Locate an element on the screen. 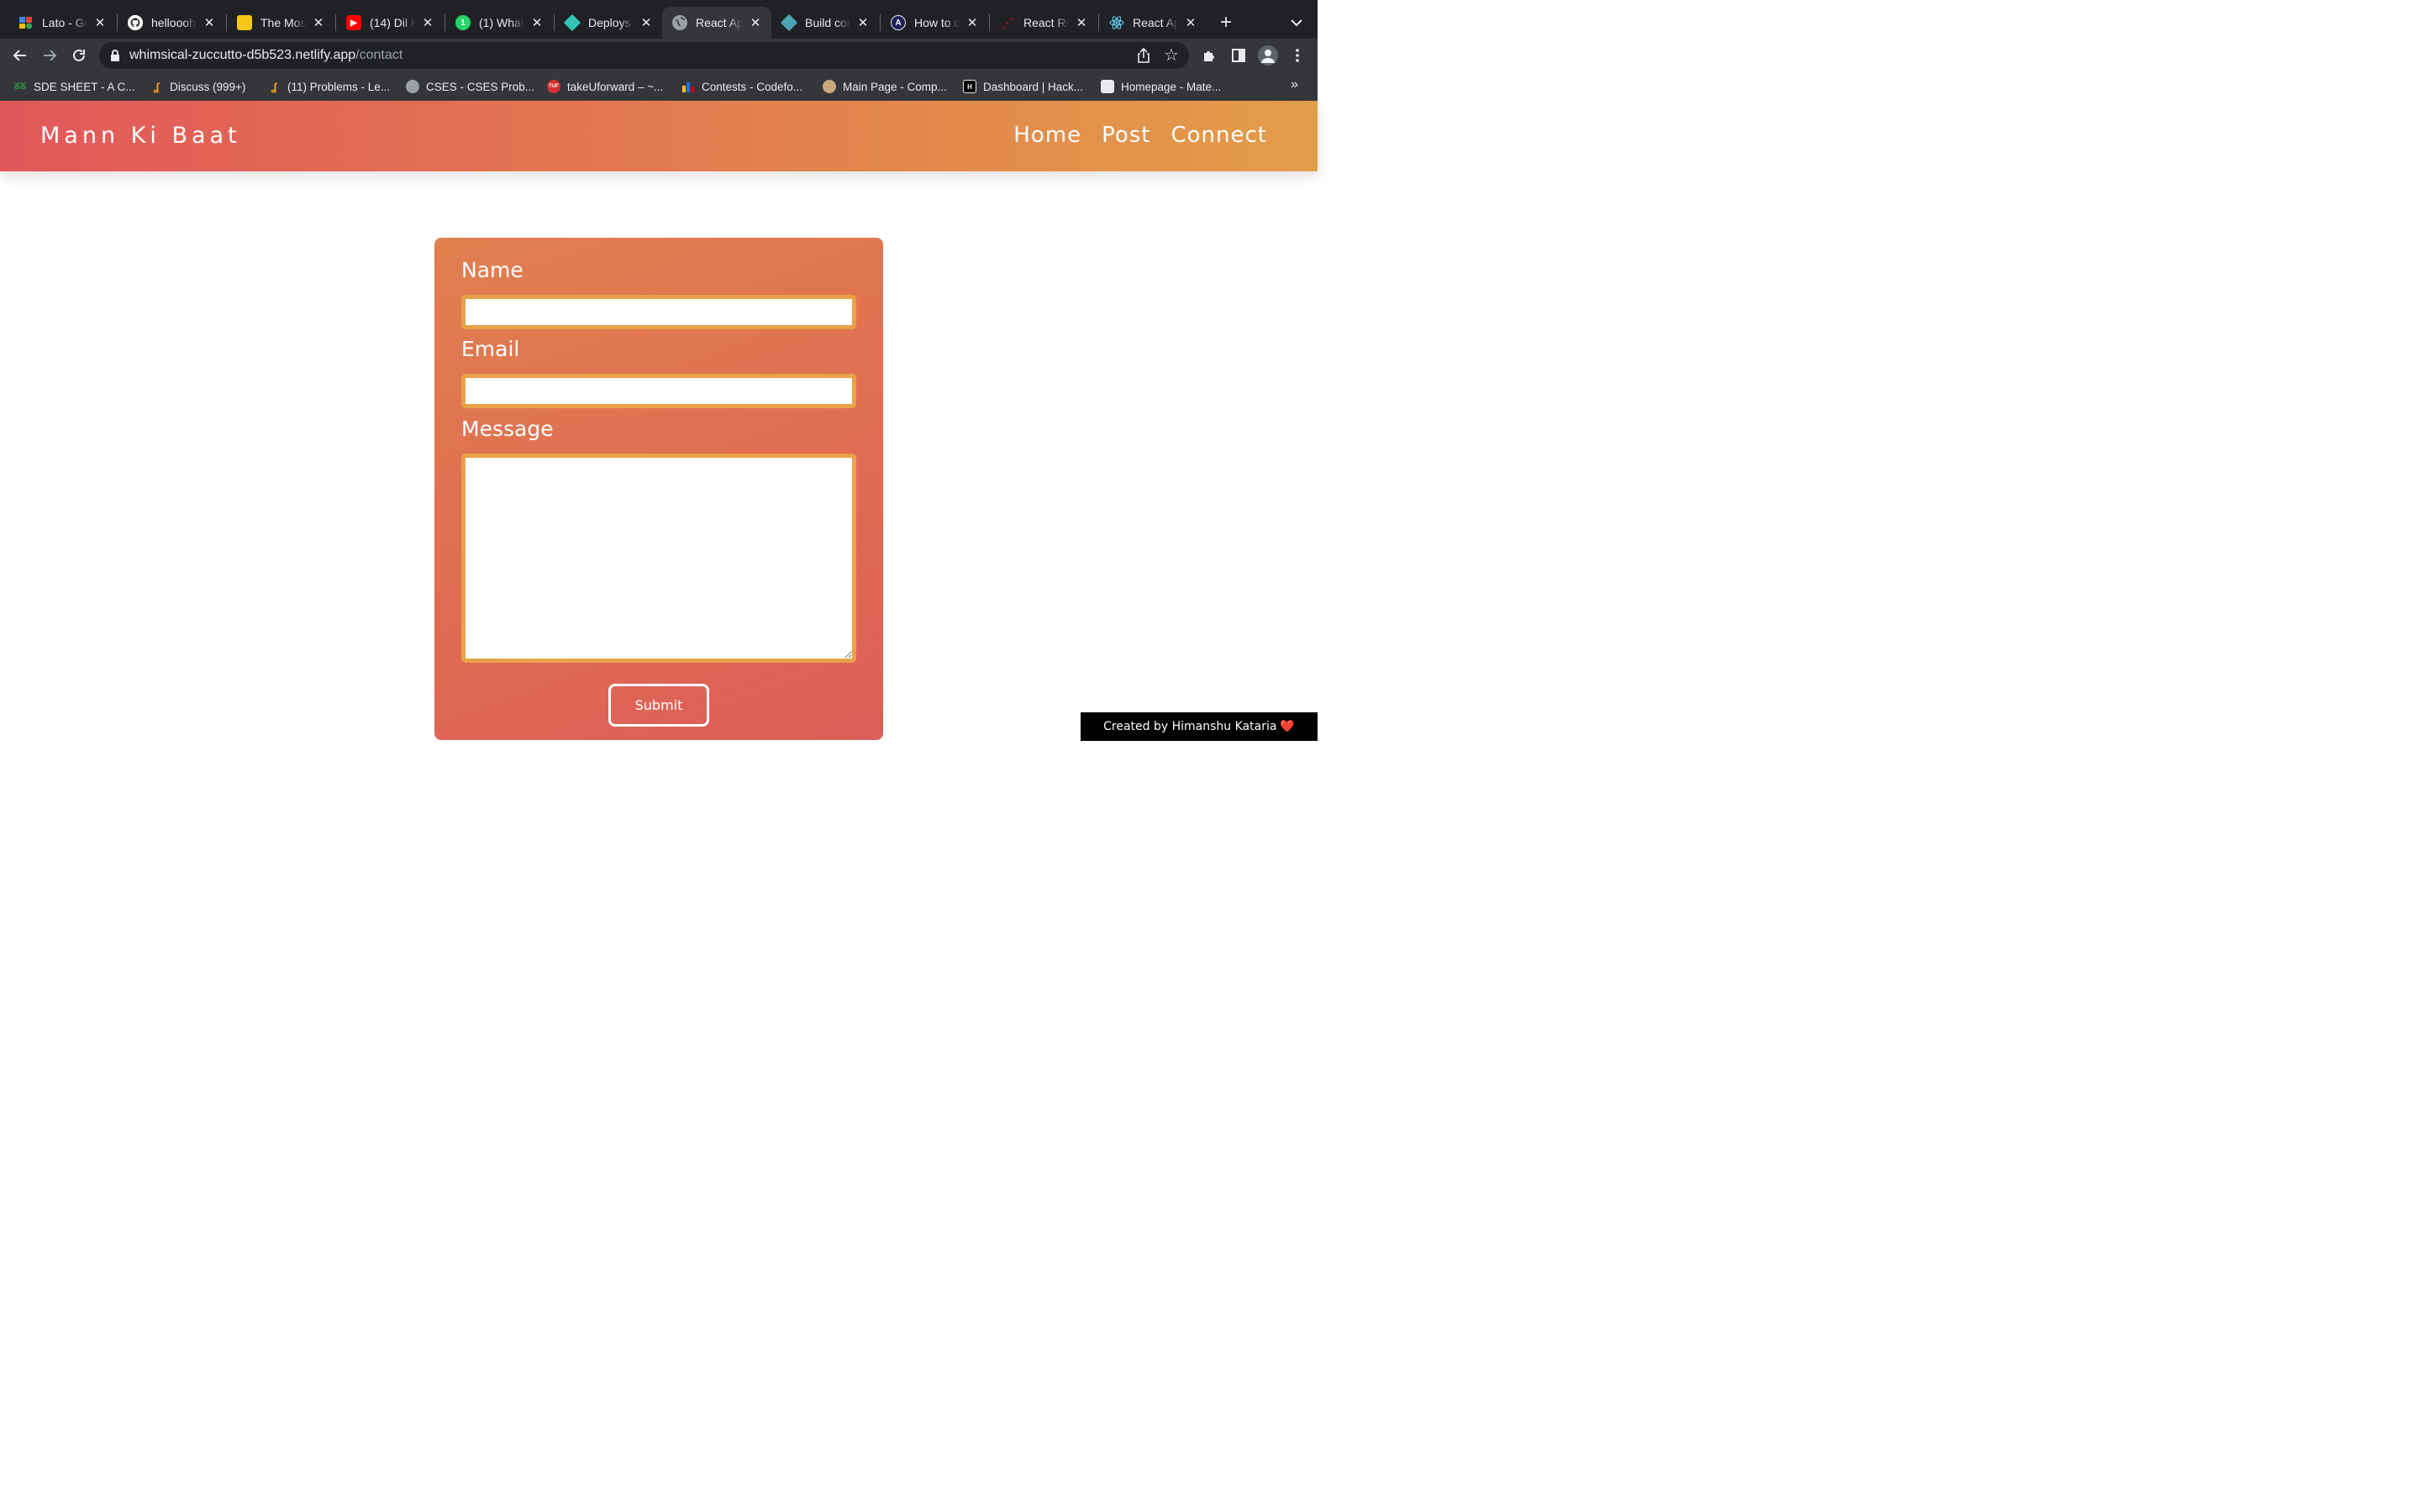 The width and height of the screenshot is (2420, 1512). site-navbar: Mann Ki Baat Home Post Connect is located at coordinates (659, 136).